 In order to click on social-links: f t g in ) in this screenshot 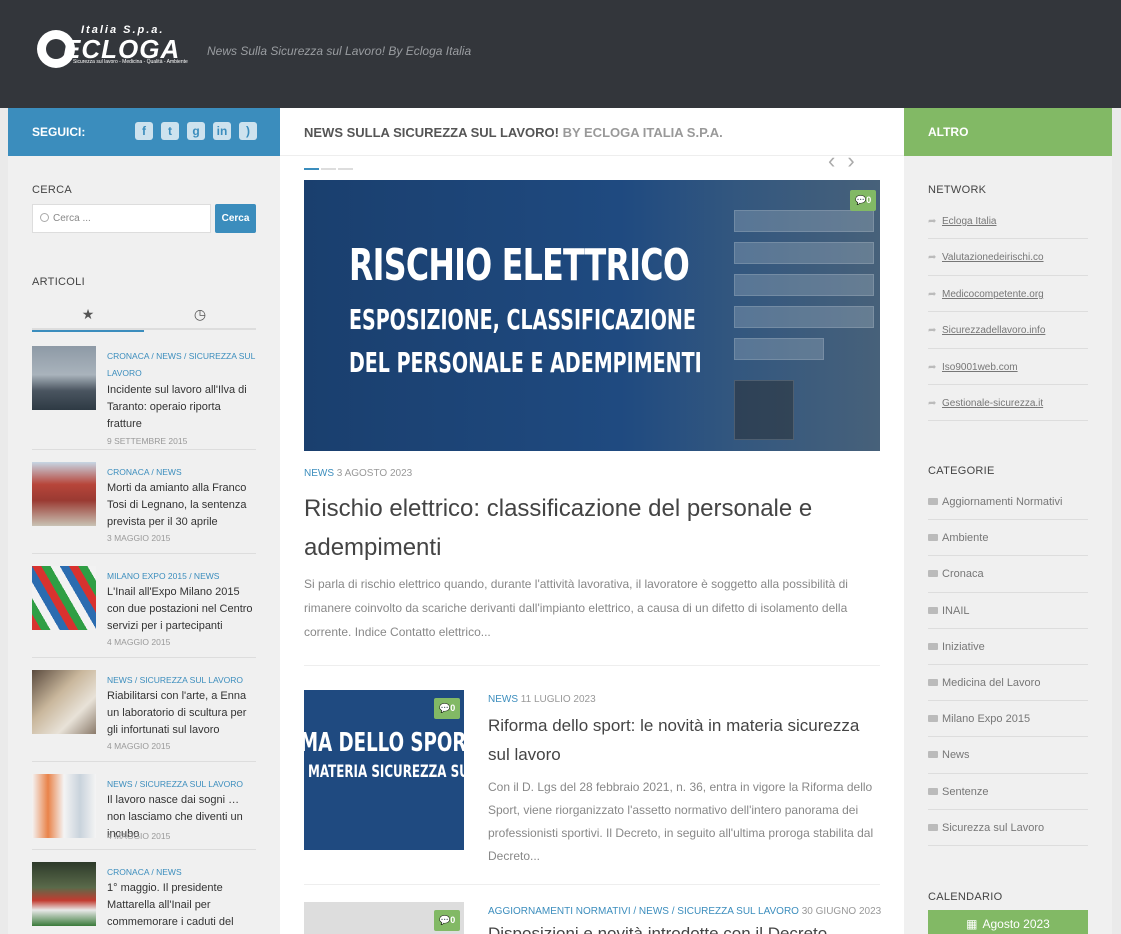, I will do `click(196, 131)`.